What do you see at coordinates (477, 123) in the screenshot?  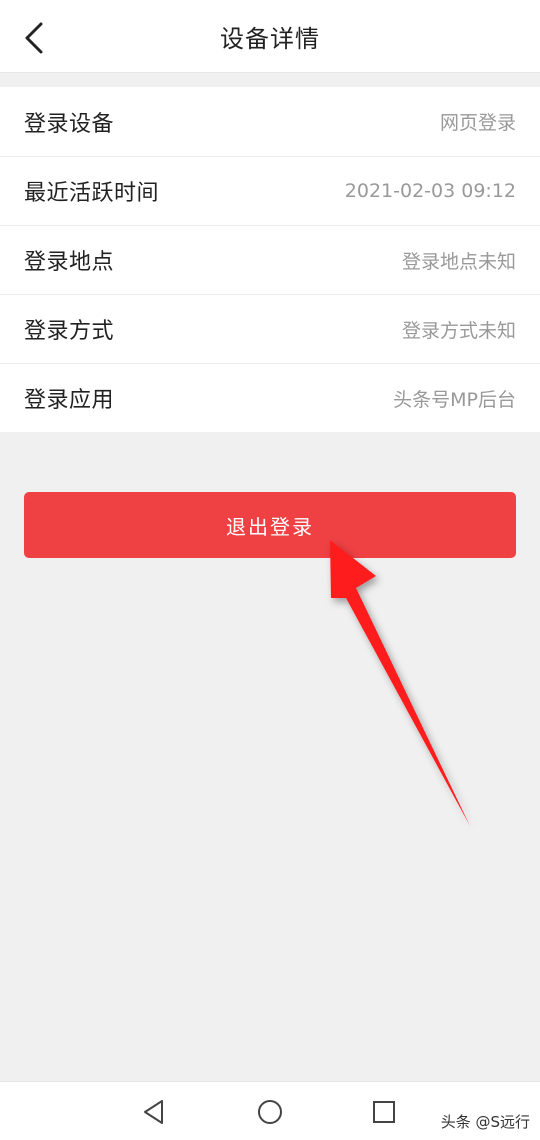 I see `row-value: 网页登录` at bounding box center [477, 123].